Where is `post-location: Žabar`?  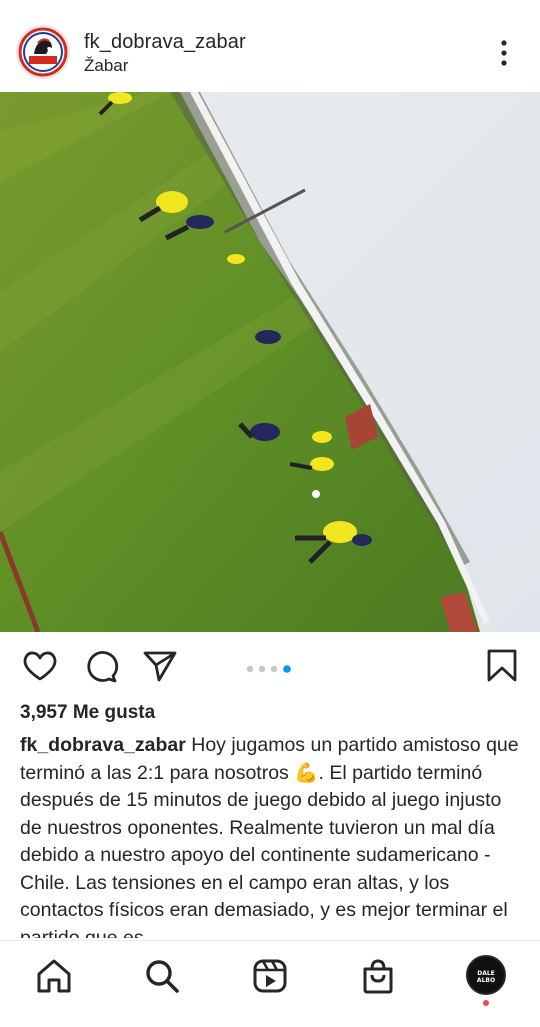
post-location: Žabar is located at coordinates (106, 66).